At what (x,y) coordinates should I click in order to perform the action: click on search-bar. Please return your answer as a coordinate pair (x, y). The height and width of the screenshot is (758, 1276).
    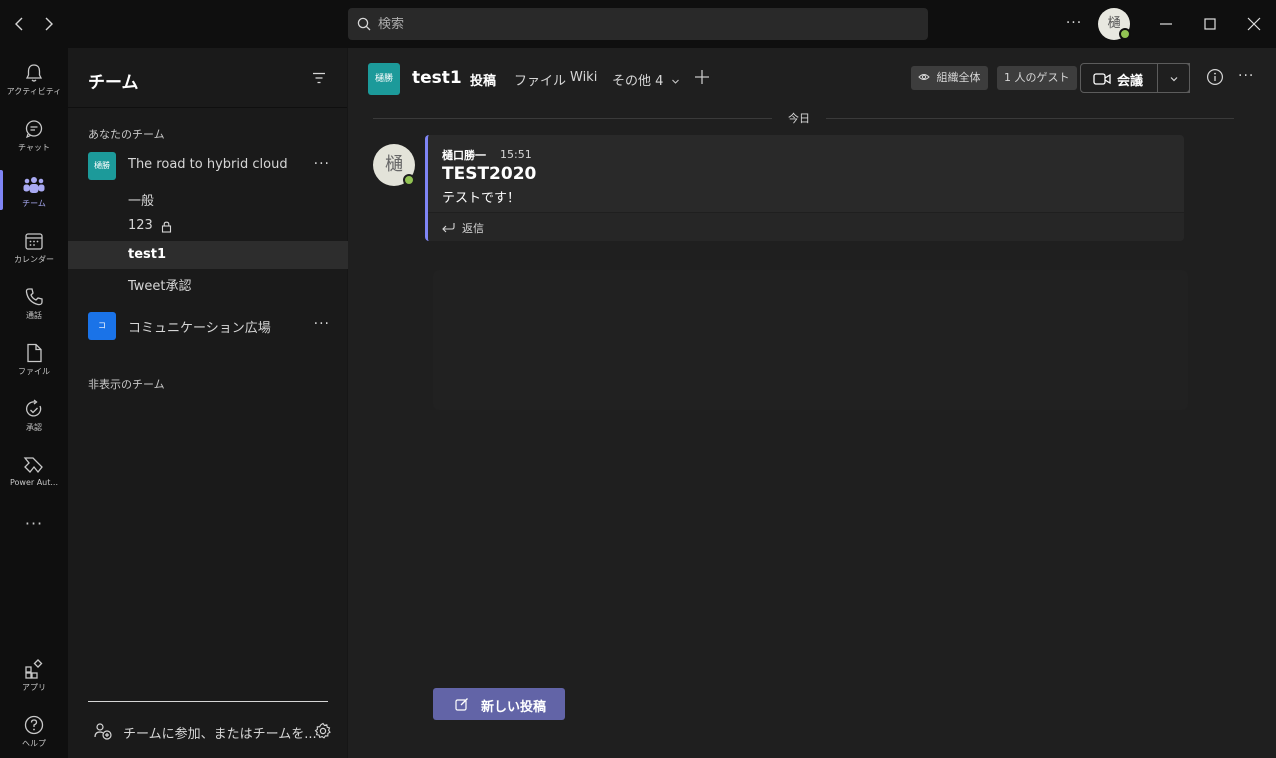
    Looking at the image, I should click on (638, 24).